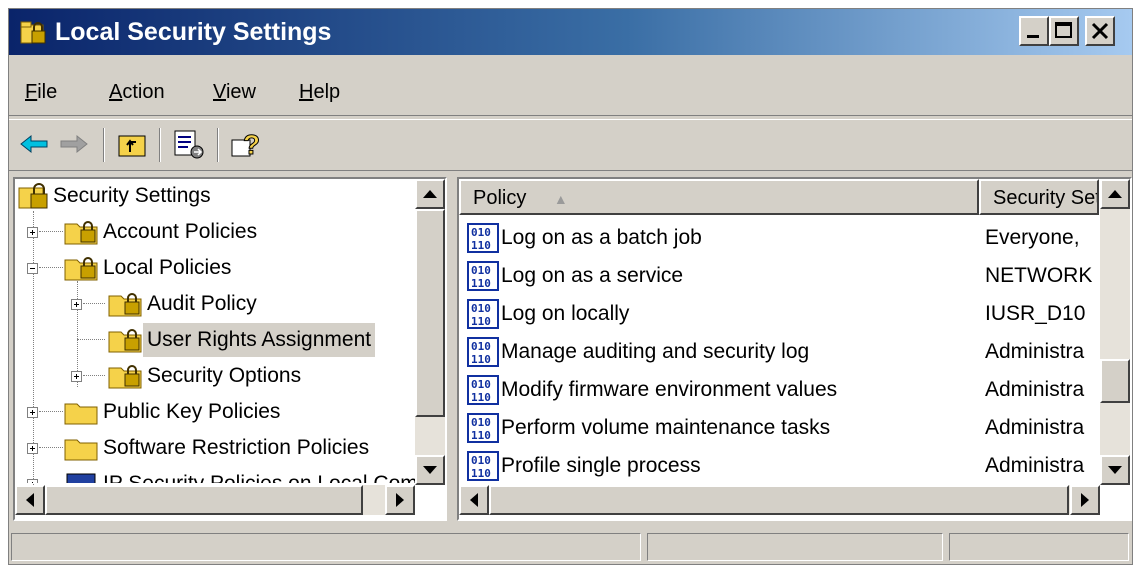 The height and width of the screenshot is (571, 1141). What do you see at coordinates (192, 411) in the screenshot?
I see `tree-item-label: Public Key Policies` at bounding box center [192, 411].